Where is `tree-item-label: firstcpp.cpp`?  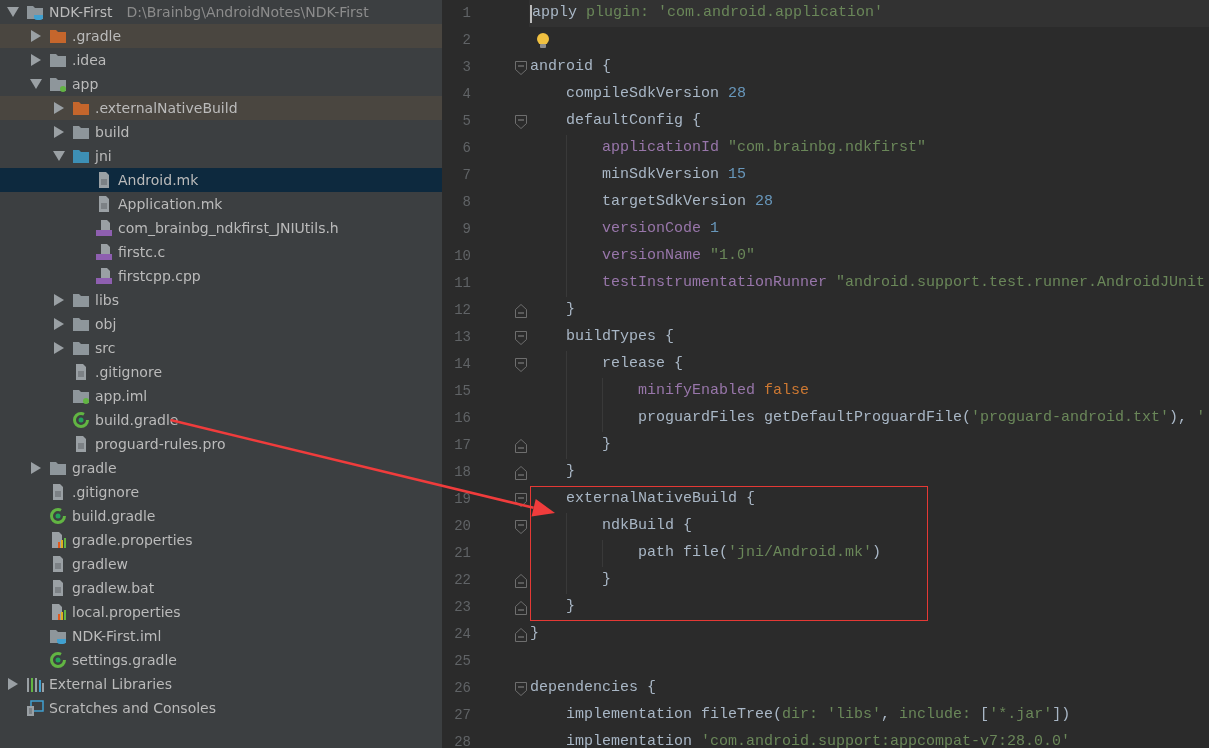
tree-item-label: firstcpp.cpp is located at coordinates (159, 276).